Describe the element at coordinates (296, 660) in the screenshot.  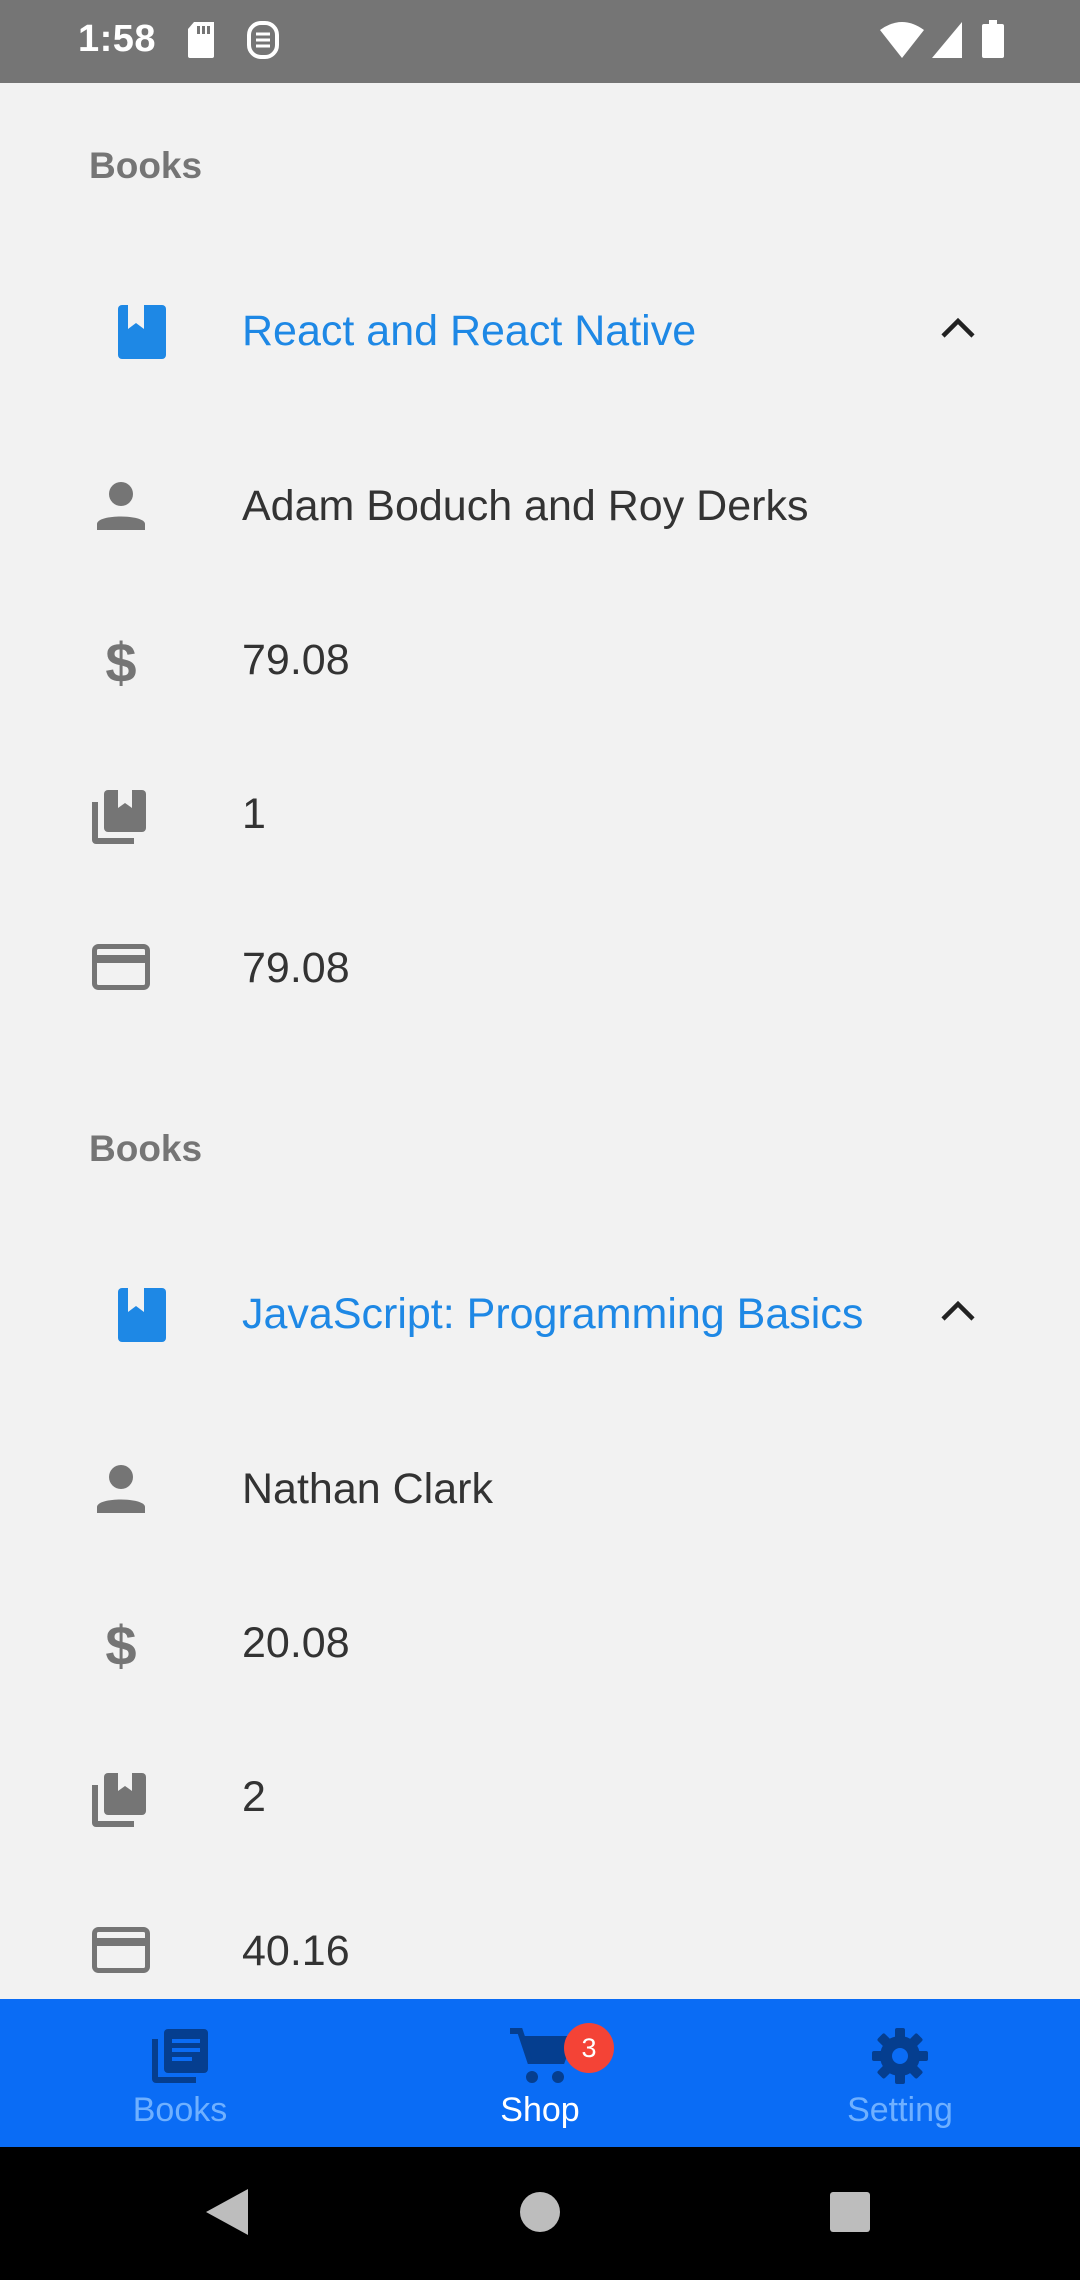
I see `price-text: 79.08` at that location.